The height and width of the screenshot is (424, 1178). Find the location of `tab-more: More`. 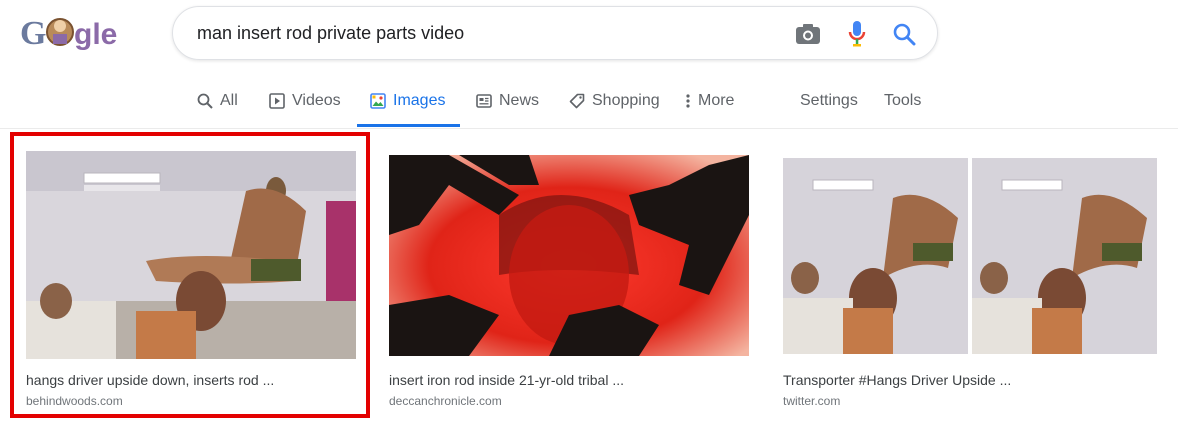

tab-more: More is located at coordinates (709, 106).